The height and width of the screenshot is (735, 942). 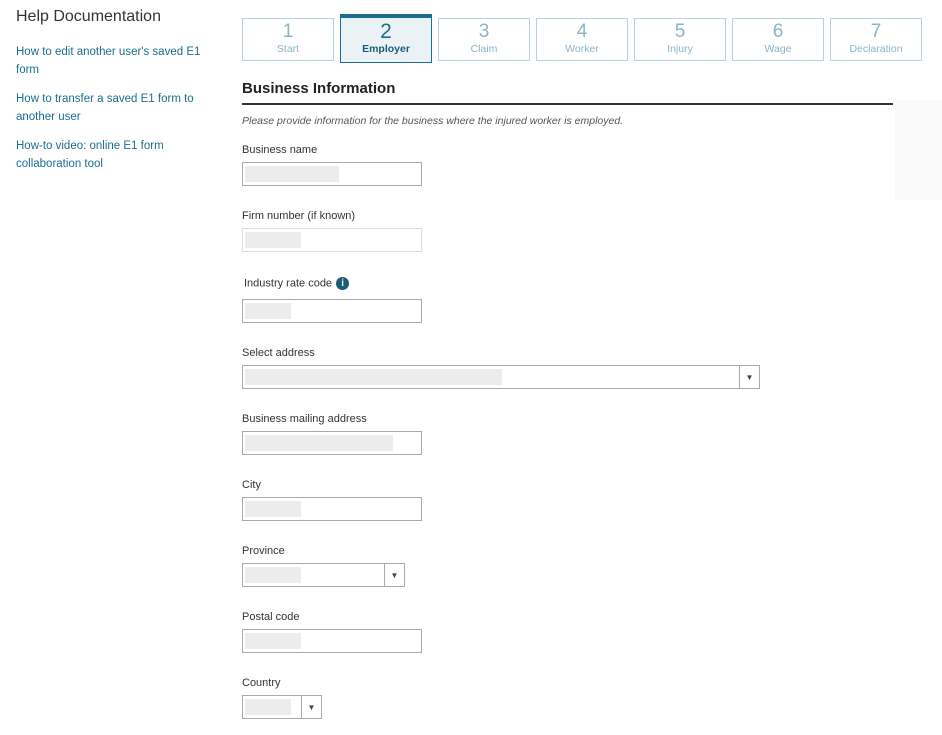 I want to click on help-link-edit-saved-form: How to edit another user's saved E1 form, so click(x=116, y=61).